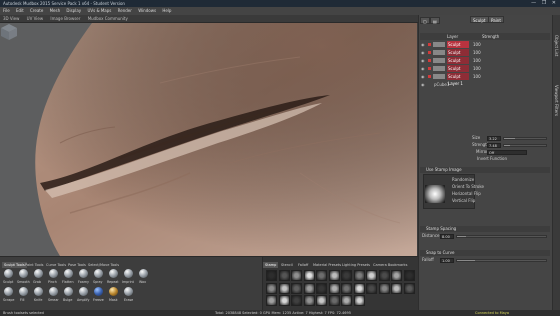 This screenshot has width=560, height=316. What do you see at coordinates (98, 273) in the screenshot?
I see `spray-tool-icon` at bounding box center [98, 273].